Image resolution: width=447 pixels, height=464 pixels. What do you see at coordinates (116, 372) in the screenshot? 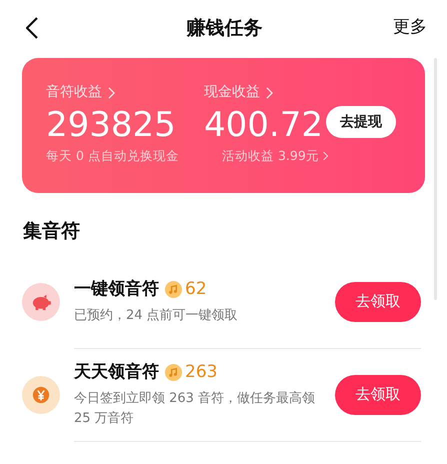
I see `task-title: 天天领音符` at bounding box center [116, 372].